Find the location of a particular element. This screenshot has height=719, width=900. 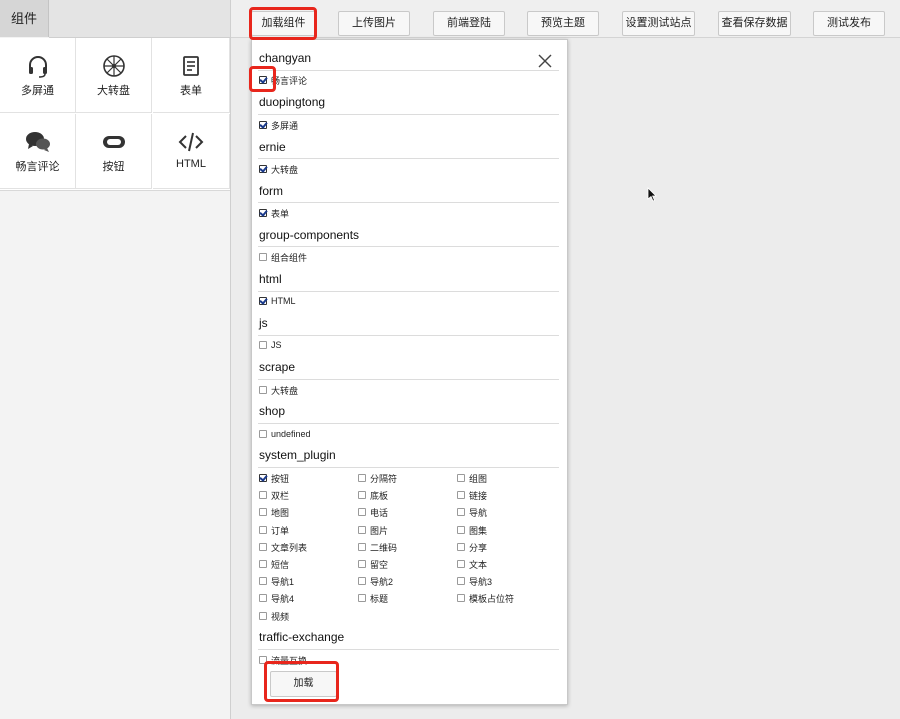

checkbox-item: 电话 is located at coordinates (373, 512).